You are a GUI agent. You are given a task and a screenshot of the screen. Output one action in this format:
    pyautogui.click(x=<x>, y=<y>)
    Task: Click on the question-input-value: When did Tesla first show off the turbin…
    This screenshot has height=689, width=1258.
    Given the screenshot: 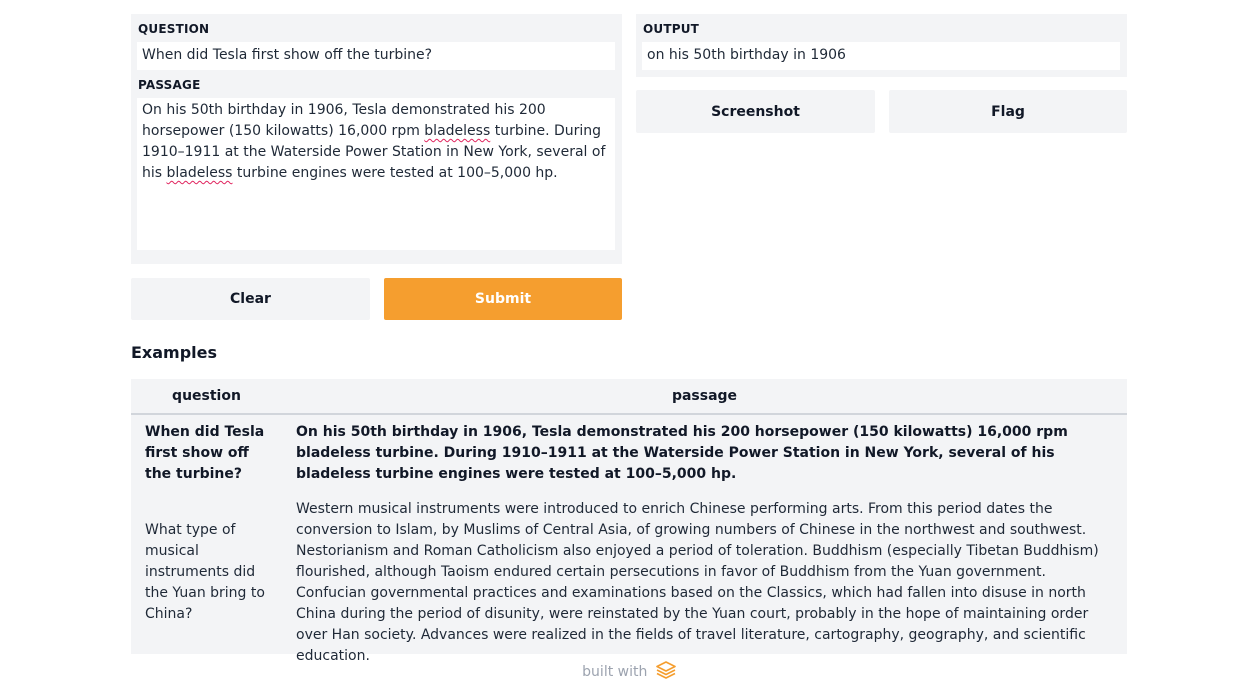 What is the action you would take?
    pyautogui.click(x=287, y=55)
    